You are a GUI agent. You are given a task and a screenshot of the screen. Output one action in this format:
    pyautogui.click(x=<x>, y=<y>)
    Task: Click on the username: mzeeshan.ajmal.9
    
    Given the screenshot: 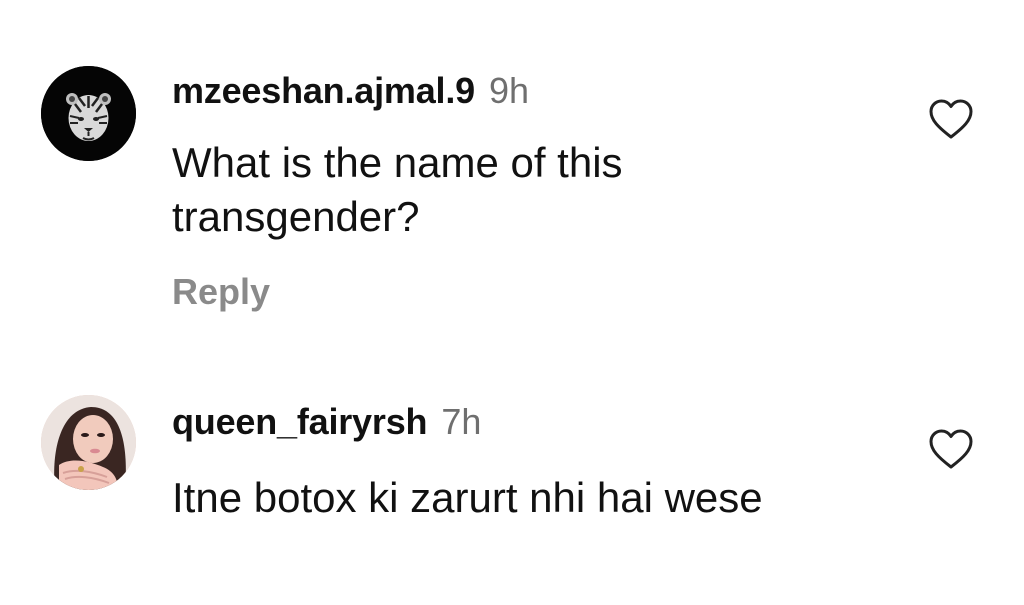 What is the action you would take?
    pyautogui.click(x=323, y=90)
    